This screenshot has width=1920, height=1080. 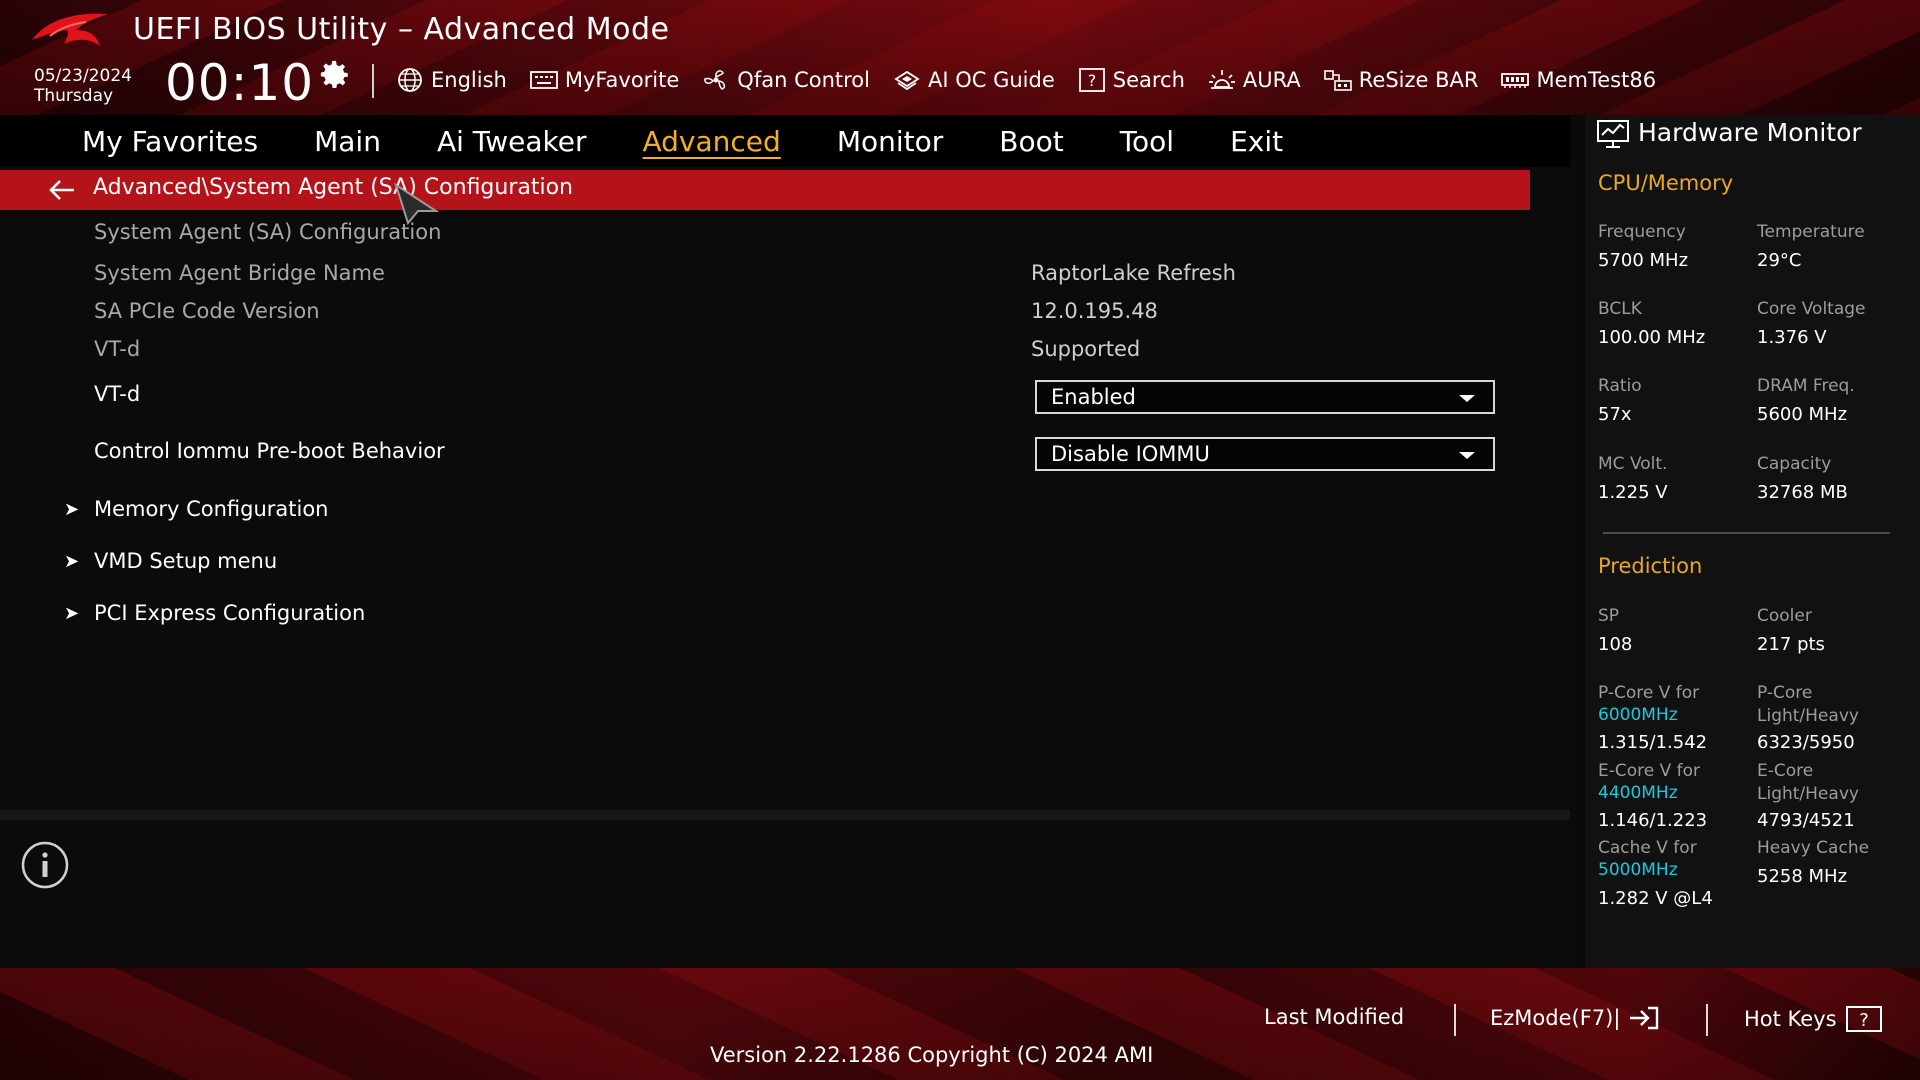 I want to click on submenu-label: Memory Configuration, so click(x=211, y=509).